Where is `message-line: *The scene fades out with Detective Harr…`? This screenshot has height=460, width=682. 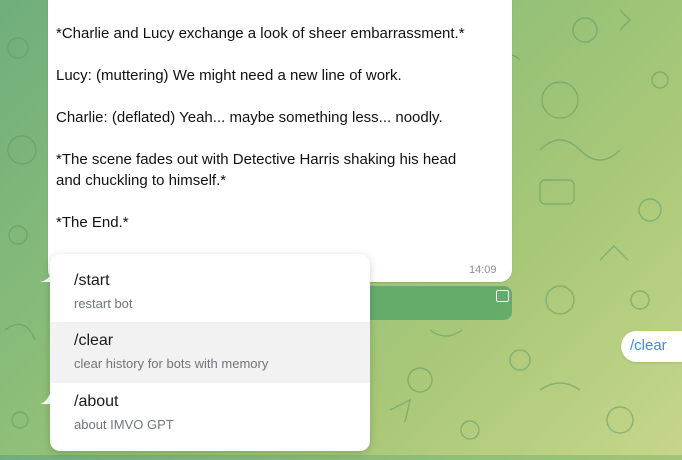
message-line: *The scene fades out with Detective Harr… is located at coordinates (256, 159).